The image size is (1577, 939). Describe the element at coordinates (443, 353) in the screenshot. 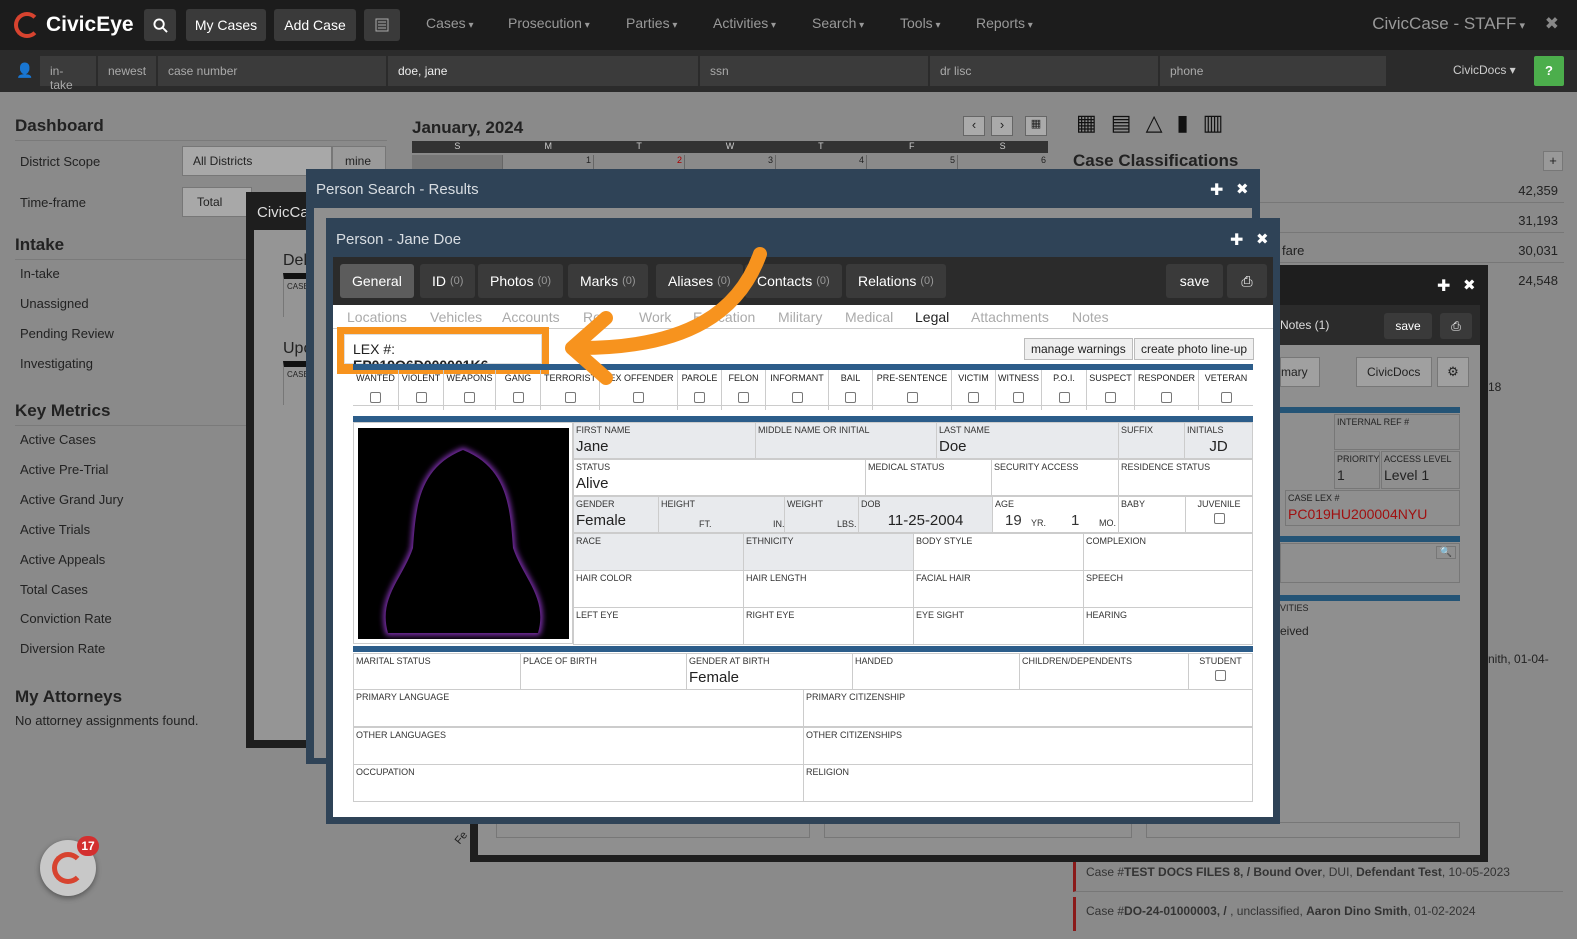

I see `lex-number: LEX #: EP019O6D000001K6` at that location.